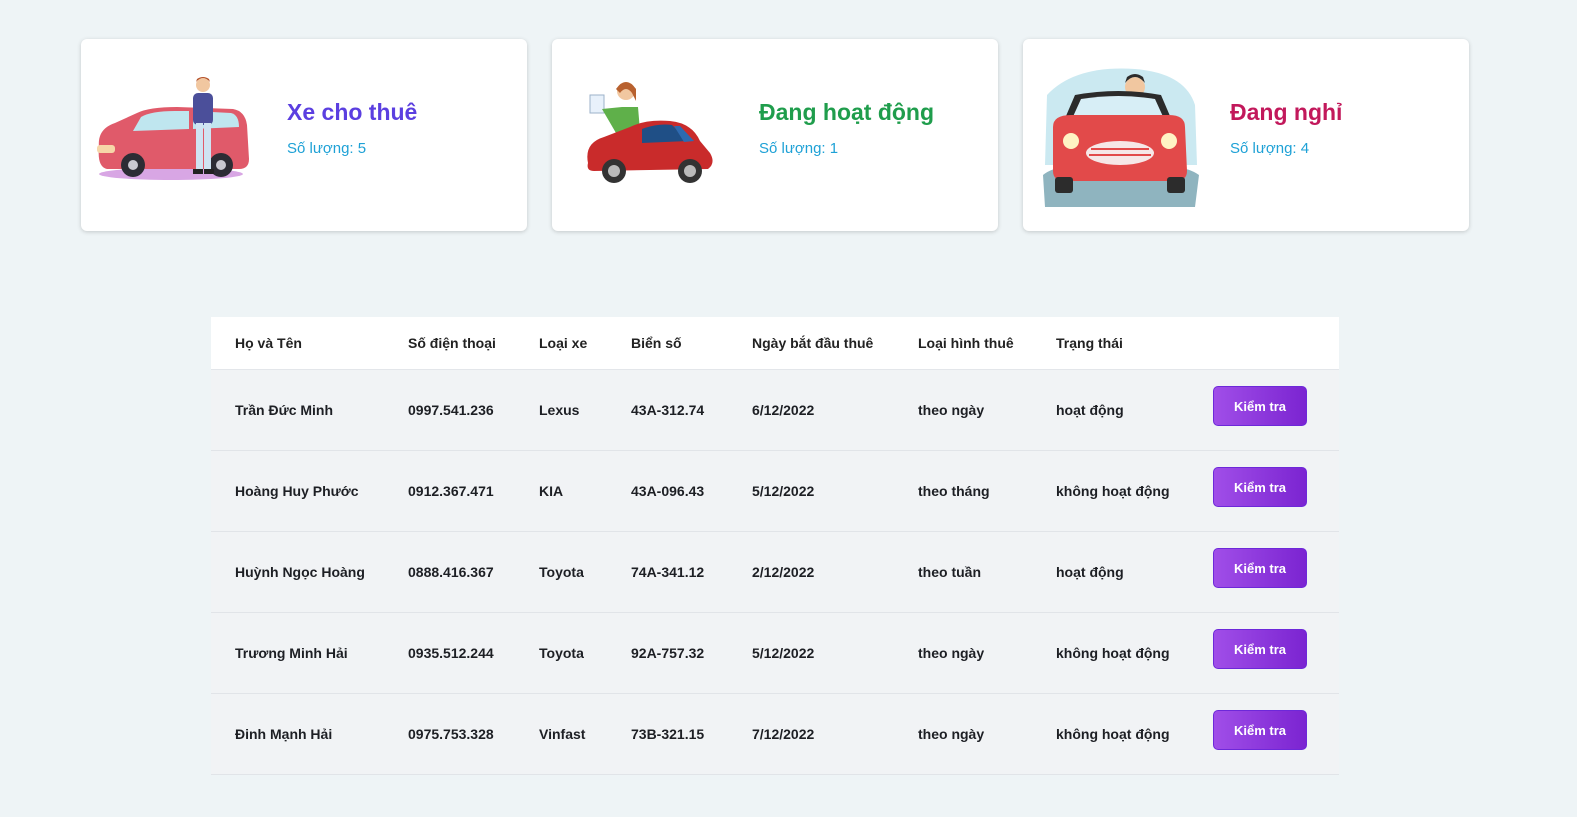 This screenshot has width=1577, height=817. Describe the element at coordinates (783, 734) in the screenshot. I see `cell-start-date: 7/12/2022` at that location.